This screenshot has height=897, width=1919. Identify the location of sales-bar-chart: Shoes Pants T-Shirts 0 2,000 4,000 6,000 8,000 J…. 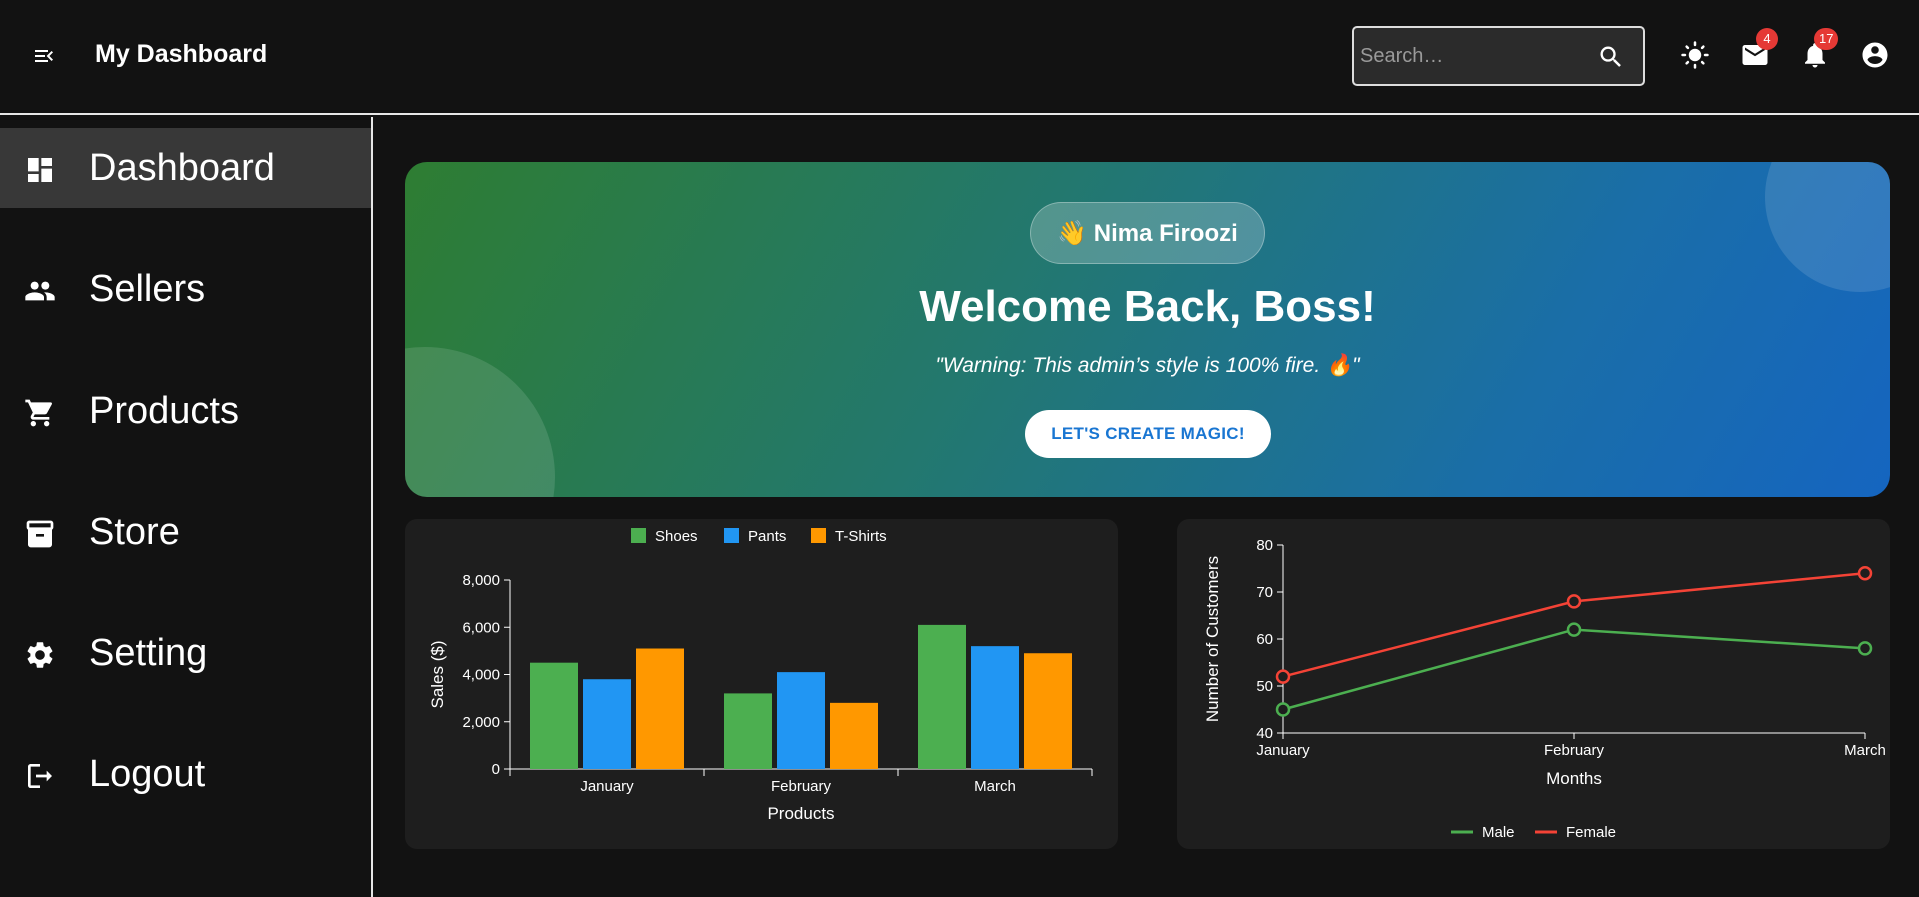
(760, 675).